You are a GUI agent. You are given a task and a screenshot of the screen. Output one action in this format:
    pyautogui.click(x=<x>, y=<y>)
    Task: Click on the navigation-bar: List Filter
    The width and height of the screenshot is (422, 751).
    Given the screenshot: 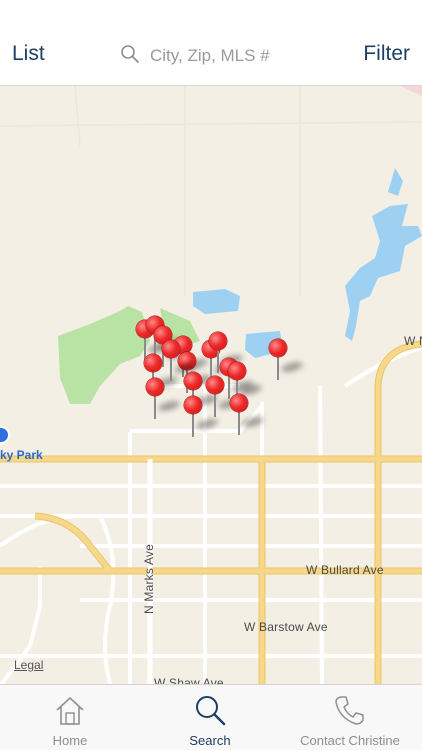 What is the action you would take?
    pyautogui.click(x=211, y=54)
    